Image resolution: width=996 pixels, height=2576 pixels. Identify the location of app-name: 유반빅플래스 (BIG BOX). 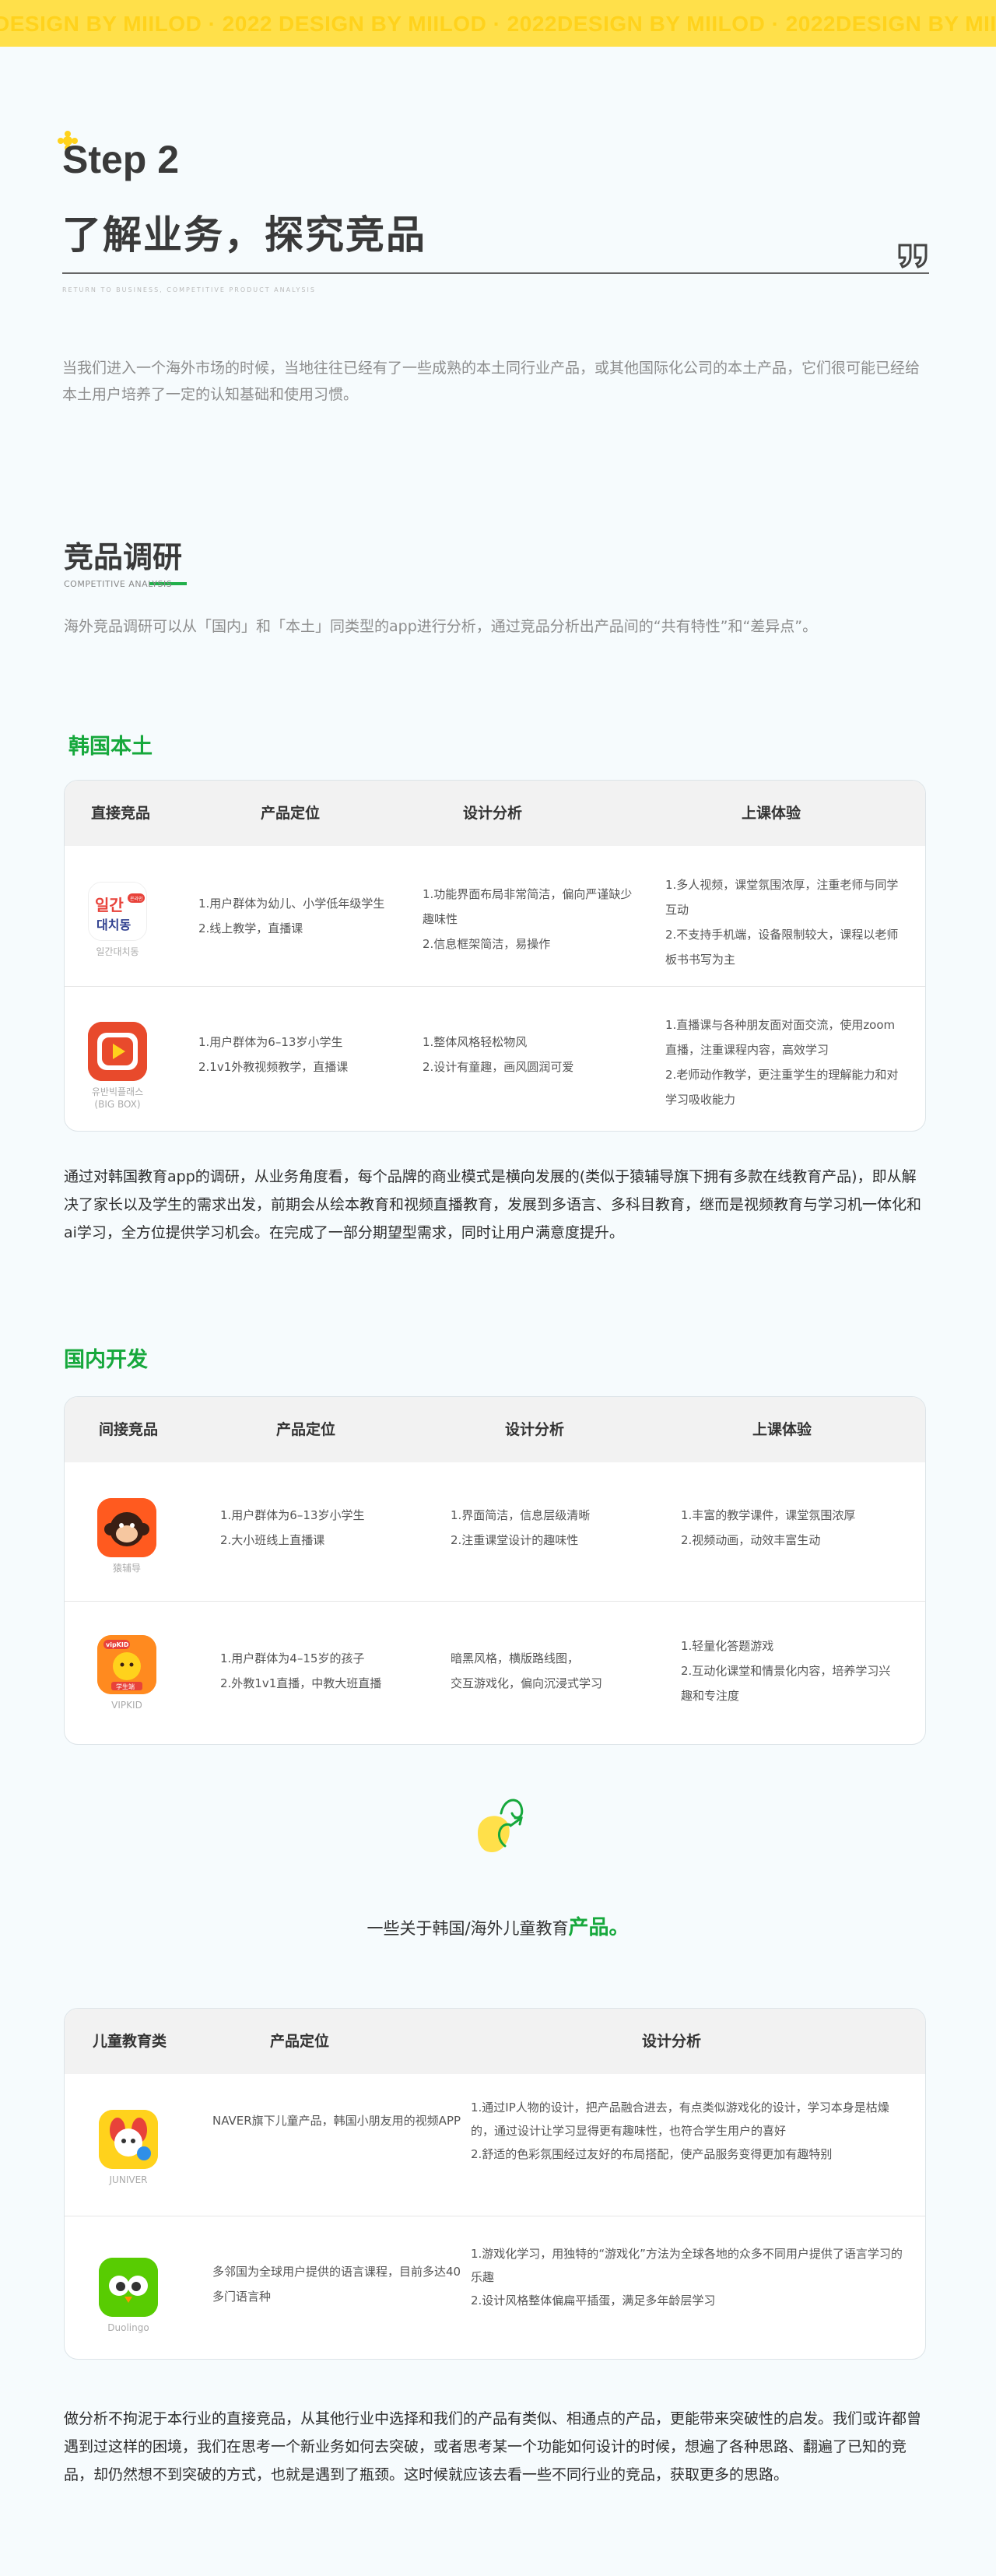
(117, 1098).